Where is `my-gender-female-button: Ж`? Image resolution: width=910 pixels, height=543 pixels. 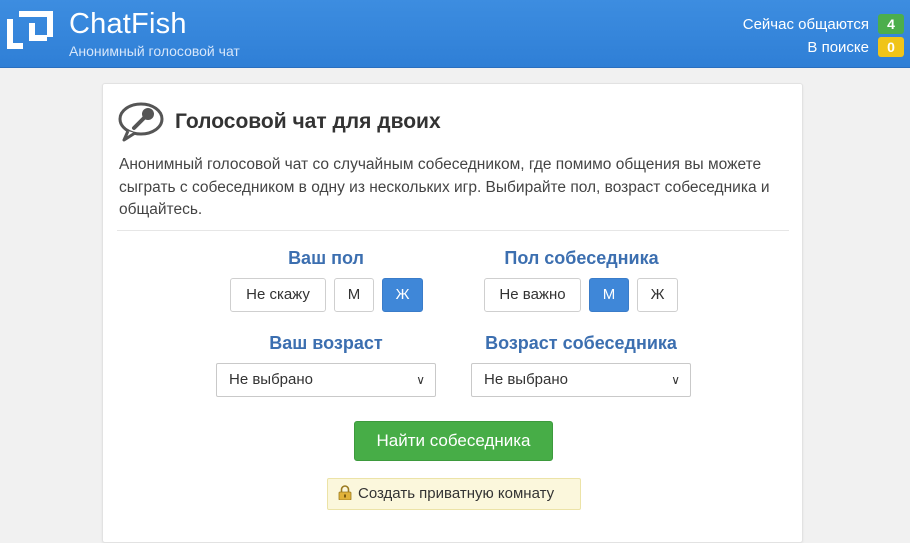
my-gender-female-button: Ж is located at coordinates (402, 295).